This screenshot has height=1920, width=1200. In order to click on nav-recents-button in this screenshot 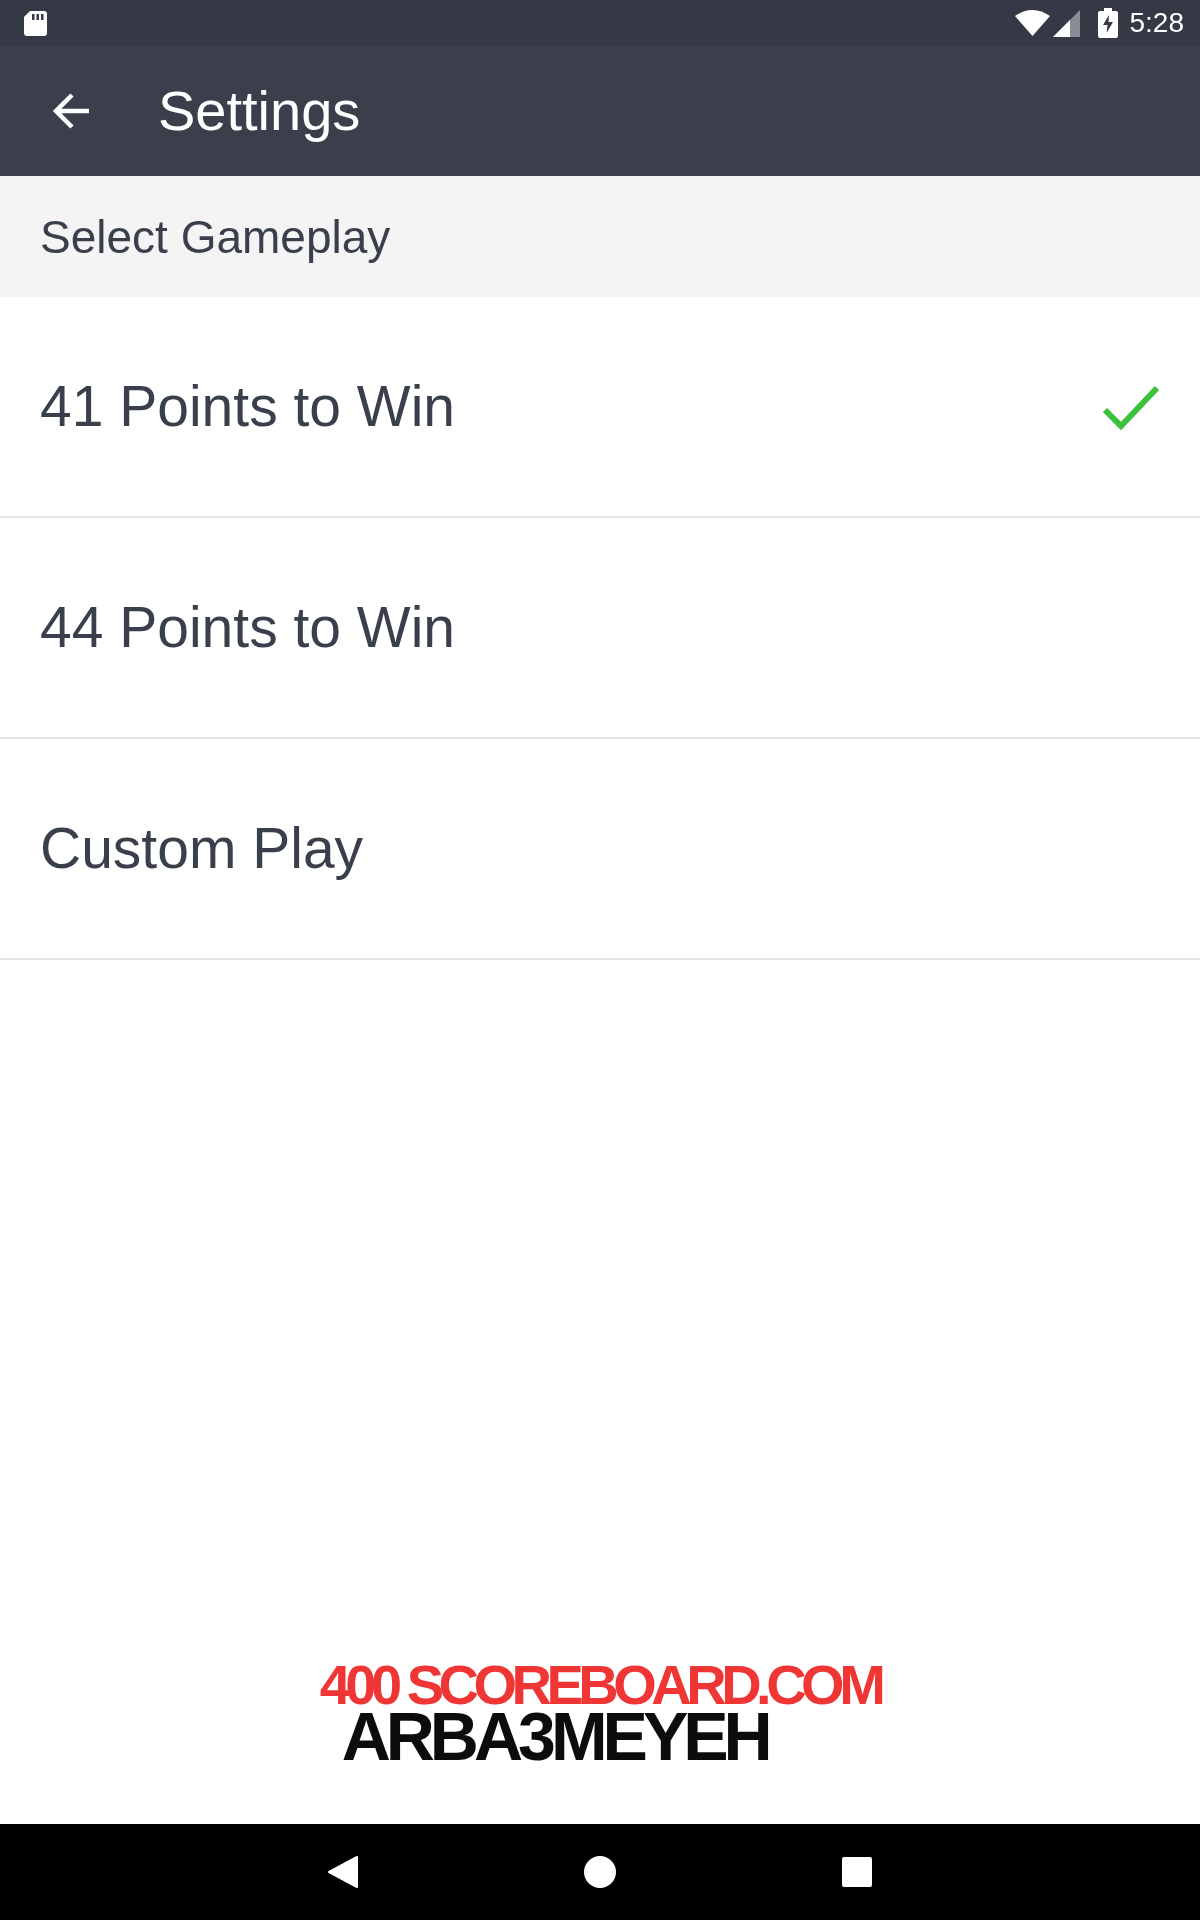, I will do `click(857, 1872)`.